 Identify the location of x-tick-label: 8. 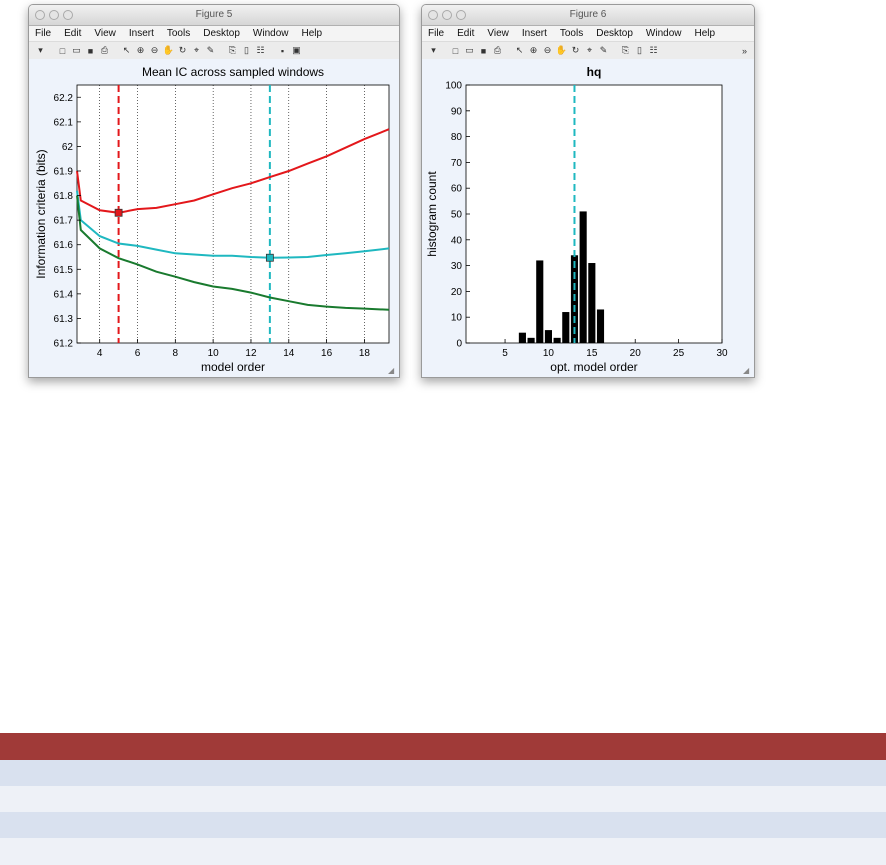
(176, 353).